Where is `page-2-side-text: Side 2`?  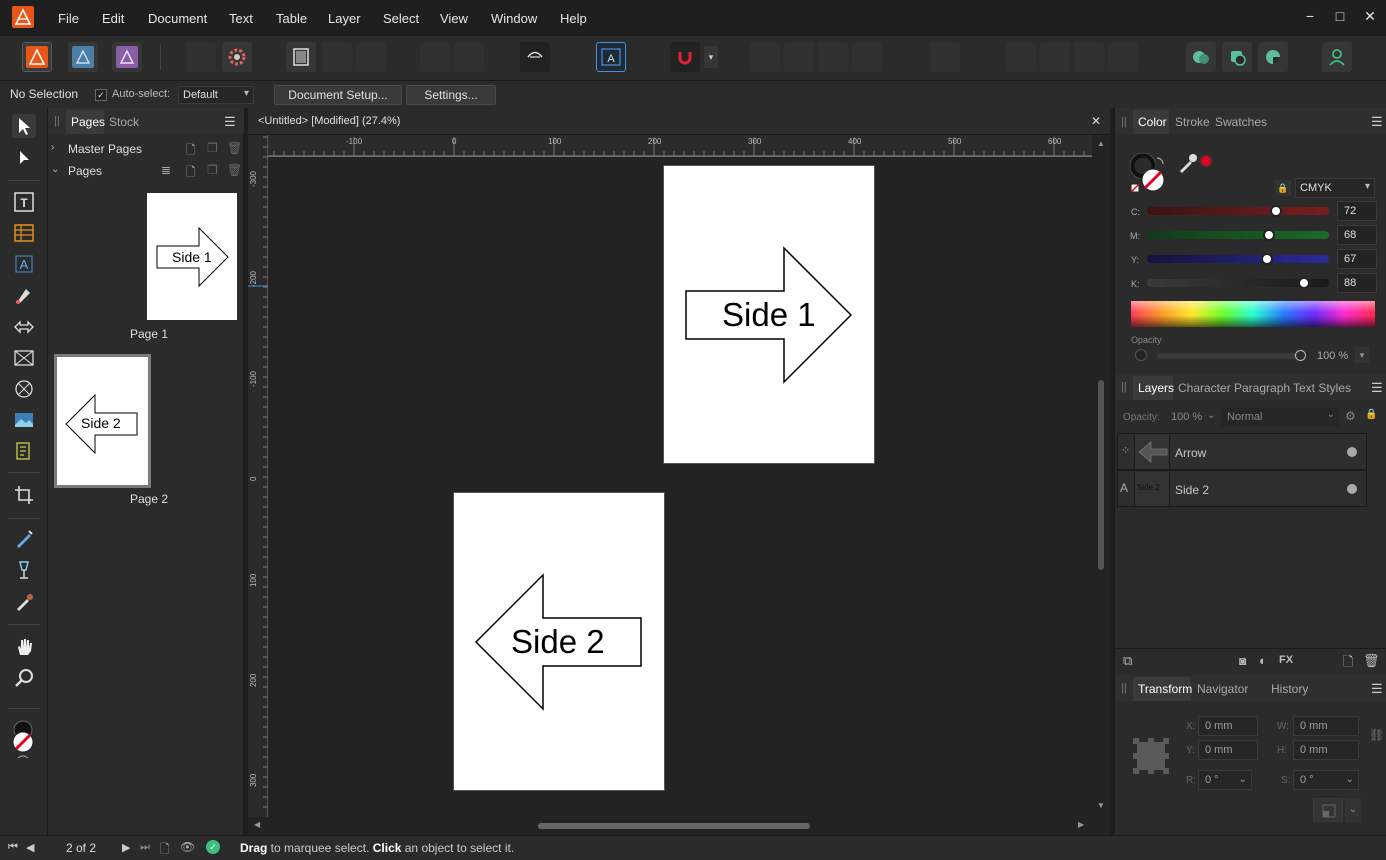 page-2-side-text: Side 2 is located at coordinates (558, 642).